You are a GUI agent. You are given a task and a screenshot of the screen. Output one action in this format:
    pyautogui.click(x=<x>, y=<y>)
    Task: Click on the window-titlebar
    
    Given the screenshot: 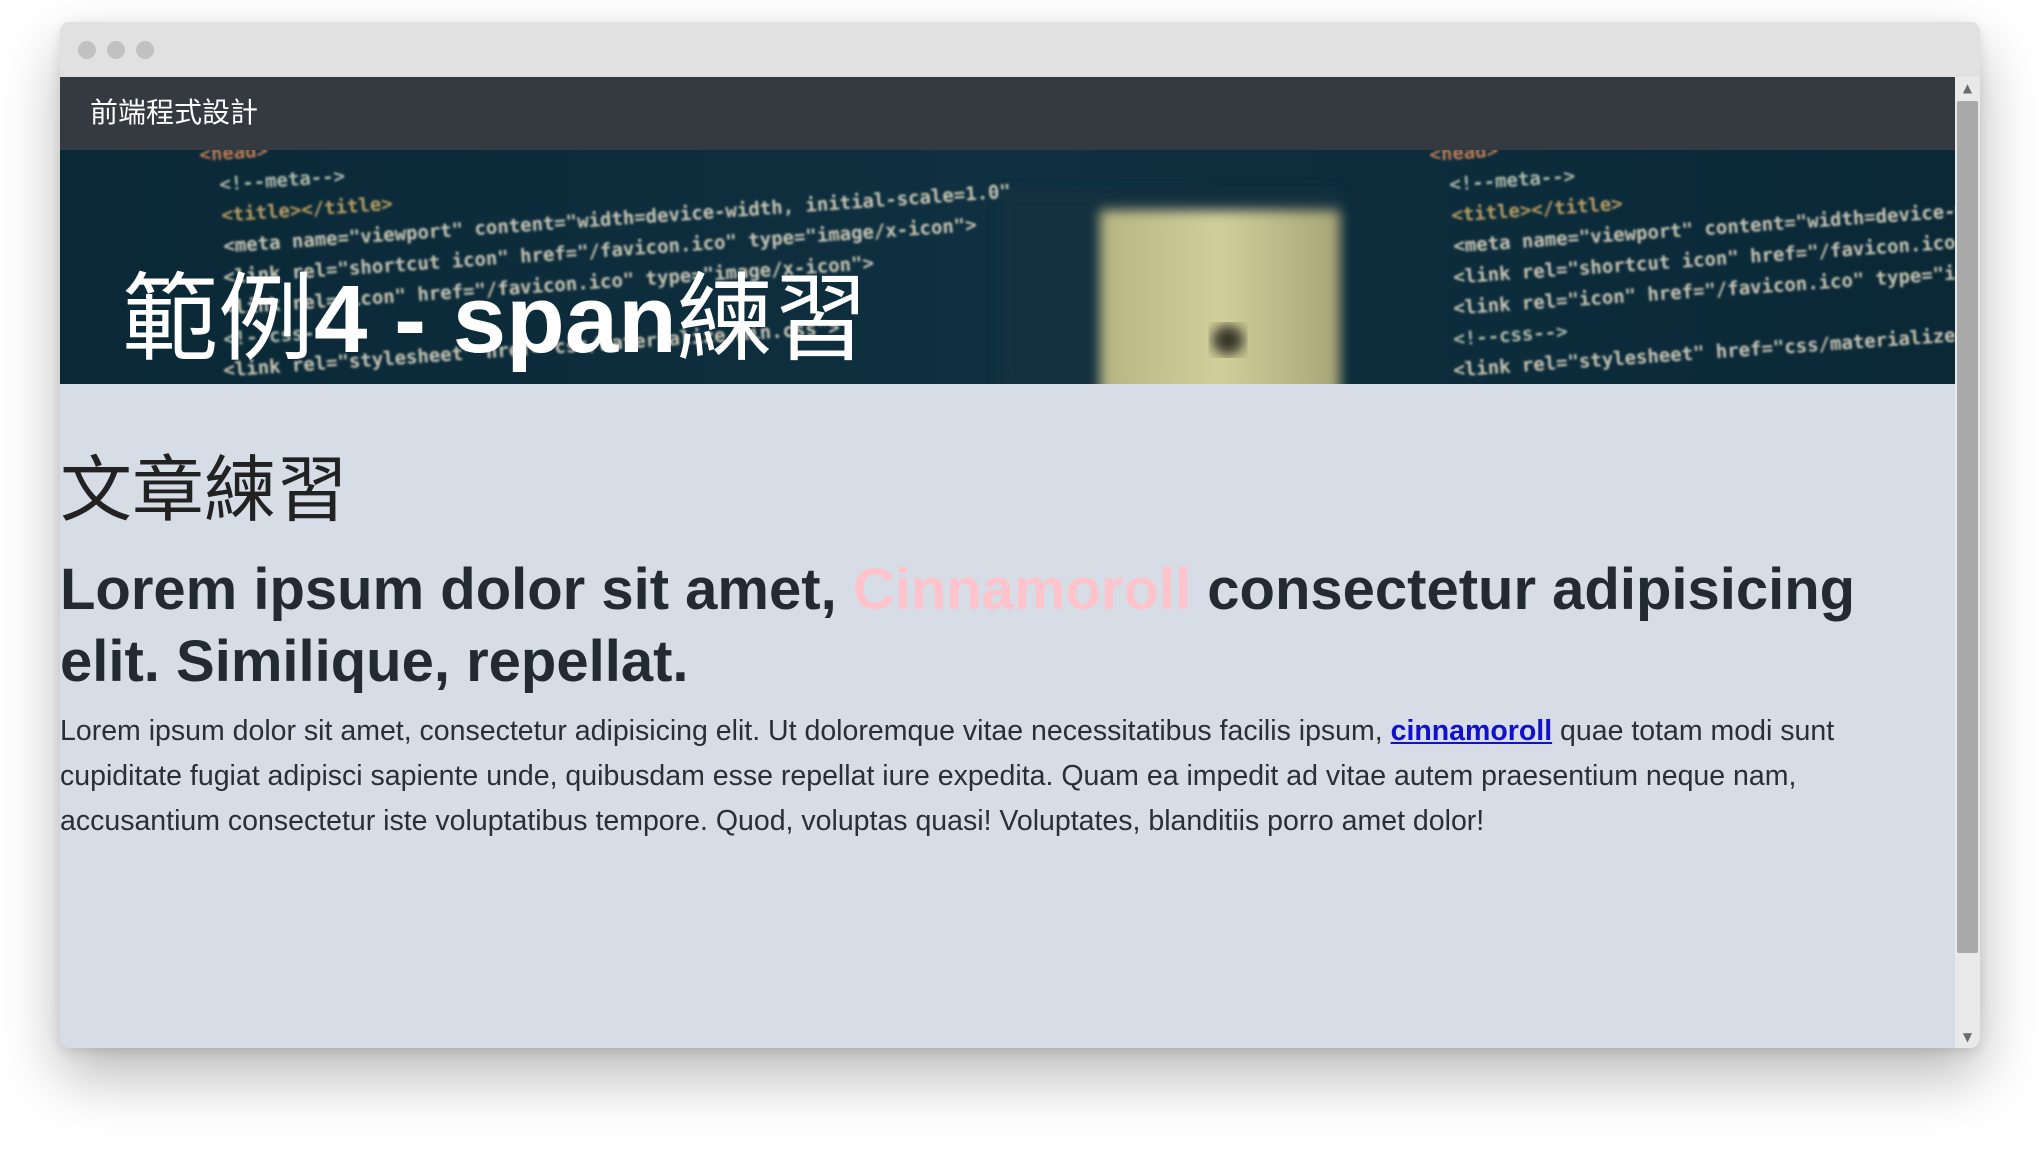 What is the action you would take?
    pyautogui.click(x=1020, y=49)
    